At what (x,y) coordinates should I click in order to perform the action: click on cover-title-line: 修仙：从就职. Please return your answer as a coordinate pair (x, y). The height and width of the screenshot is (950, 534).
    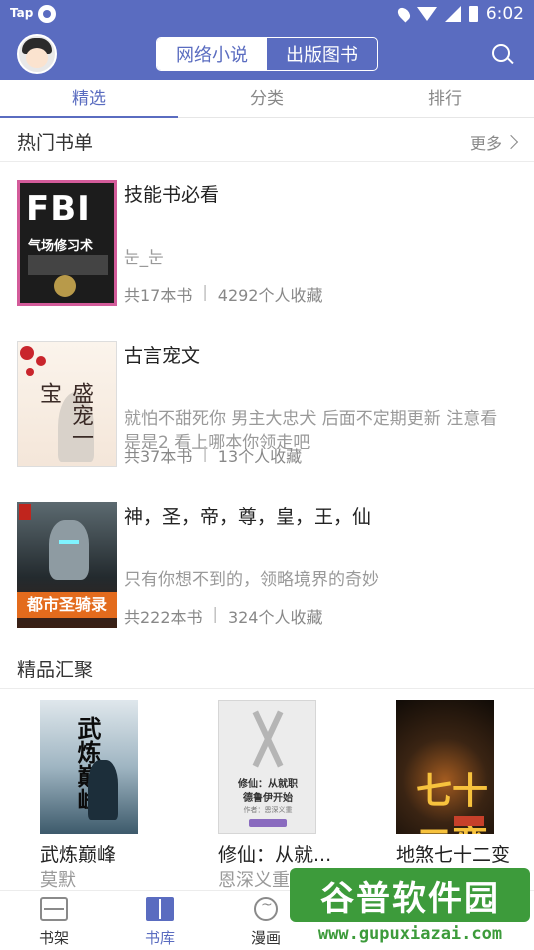
    Looking at the image, I should click on (268, 784).